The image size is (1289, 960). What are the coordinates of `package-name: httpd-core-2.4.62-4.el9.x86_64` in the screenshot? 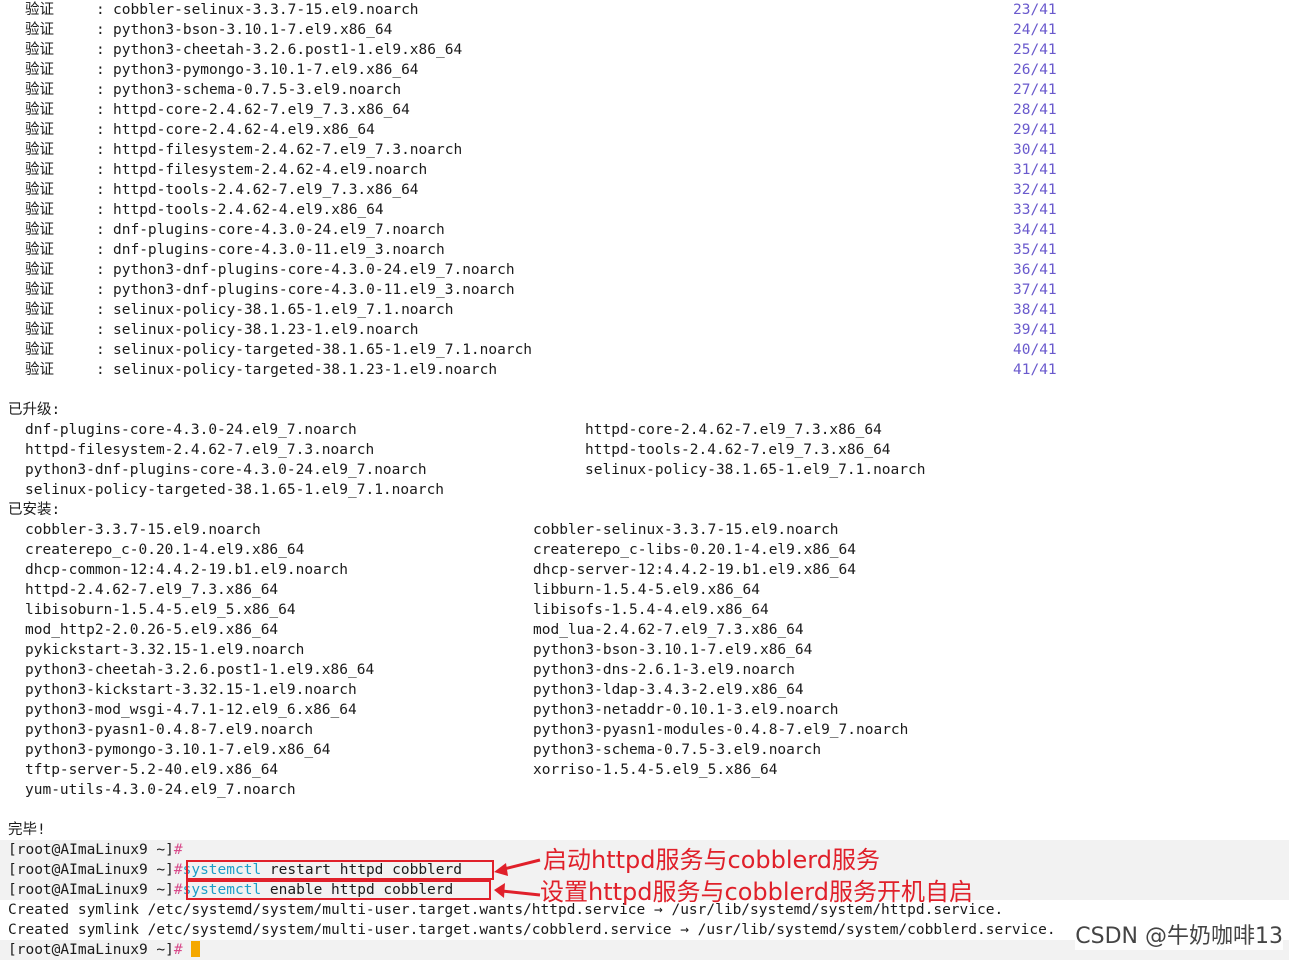 It's located at (244, 130).